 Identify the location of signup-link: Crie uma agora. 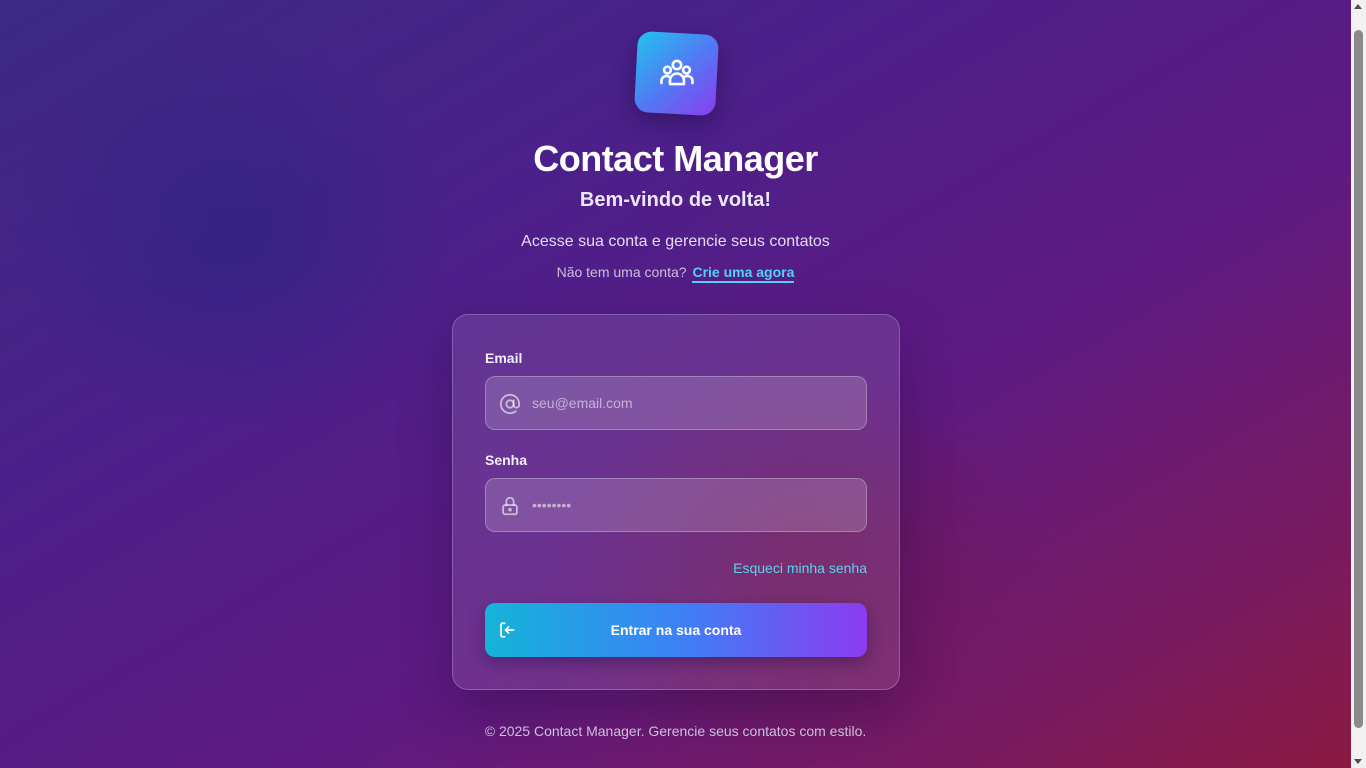
(743, 273).